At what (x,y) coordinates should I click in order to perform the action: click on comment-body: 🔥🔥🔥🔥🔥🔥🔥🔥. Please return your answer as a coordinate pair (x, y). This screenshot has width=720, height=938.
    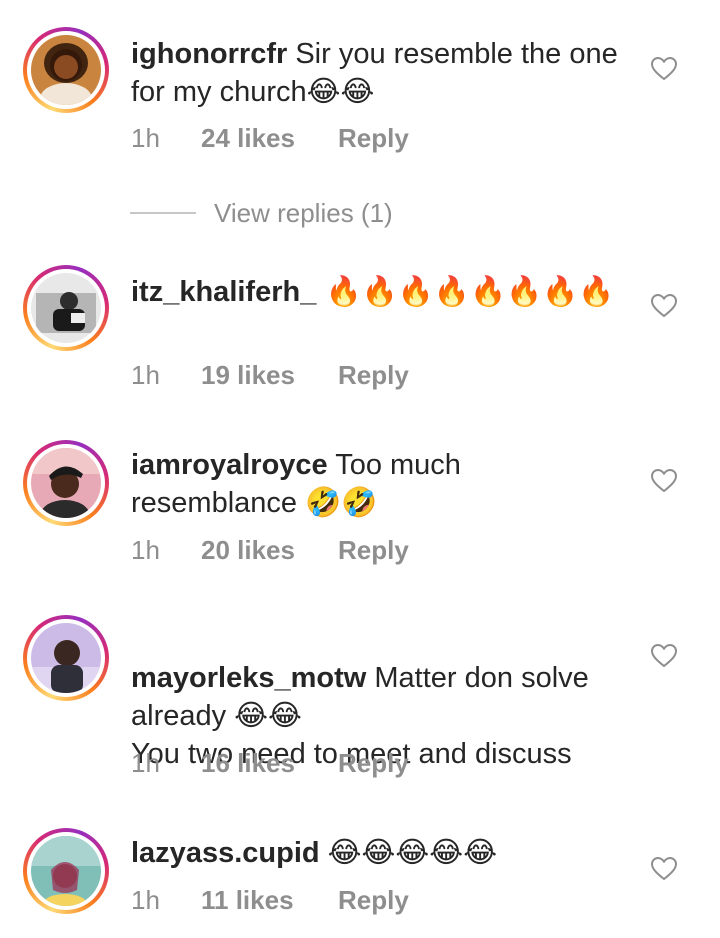
    Looking at the image, I should click on (465, 291).